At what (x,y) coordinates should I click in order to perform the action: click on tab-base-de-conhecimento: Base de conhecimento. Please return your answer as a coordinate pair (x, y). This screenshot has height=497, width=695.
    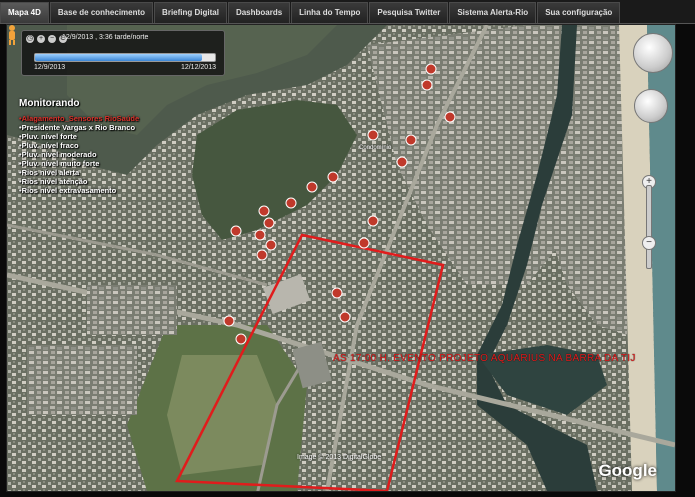
    Looking at the image, I should click on (101, 12).